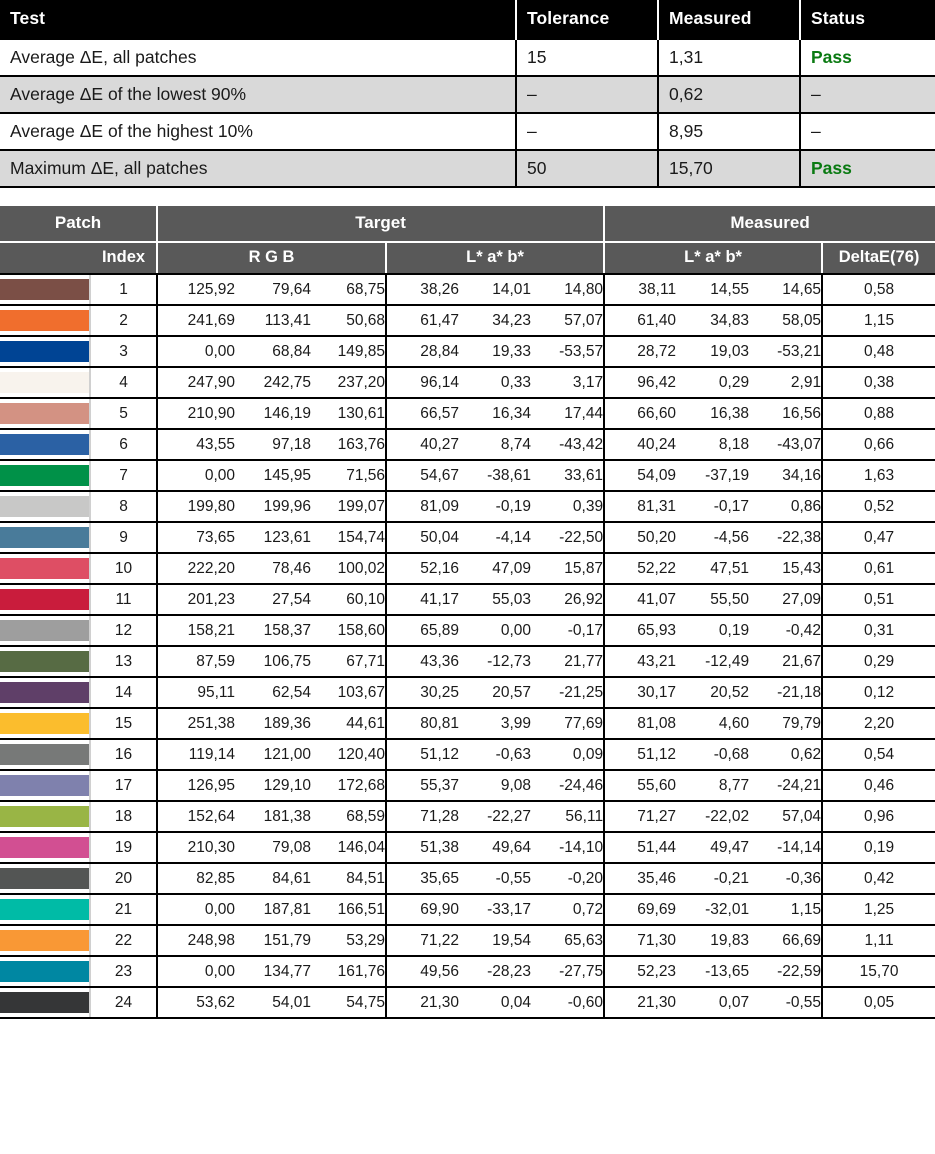 The image size is (935, 1154). Describe the element at coordinates (640, 476) in the screenshot. I see `measured-lightness: 54,09` at that location.